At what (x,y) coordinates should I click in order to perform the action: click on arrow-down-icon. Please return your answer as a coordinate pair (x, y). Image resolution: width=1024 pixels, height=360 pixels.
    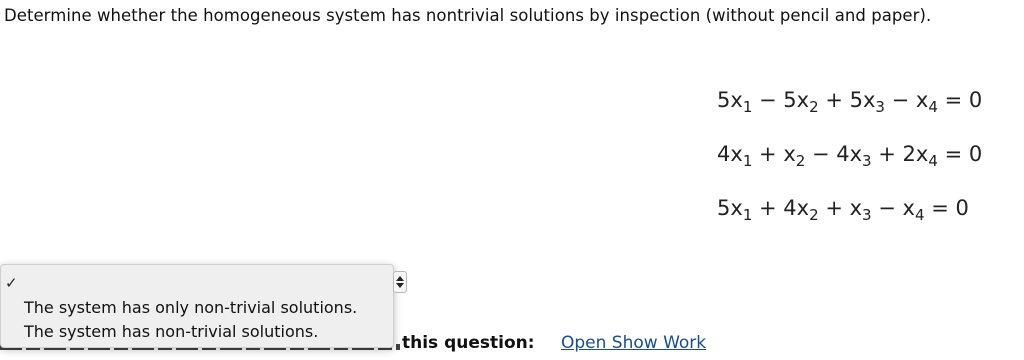
    Looking at the image, I should click on (400, 285).